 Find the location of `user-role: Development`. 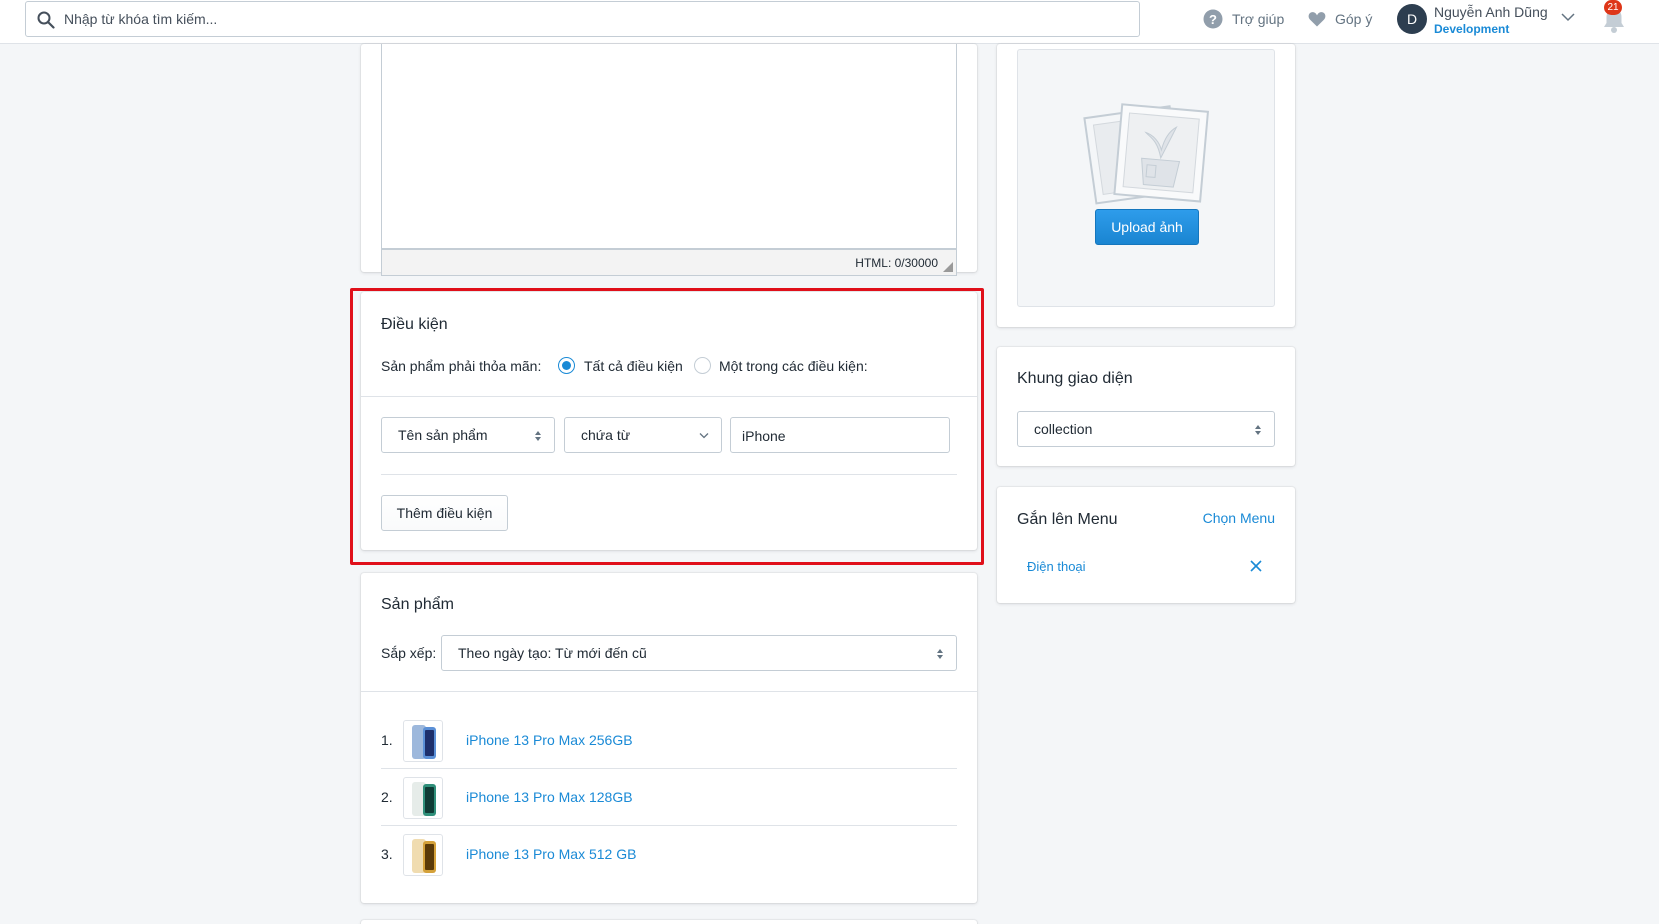

user-role: Development is located at coordinates (1472, 29).